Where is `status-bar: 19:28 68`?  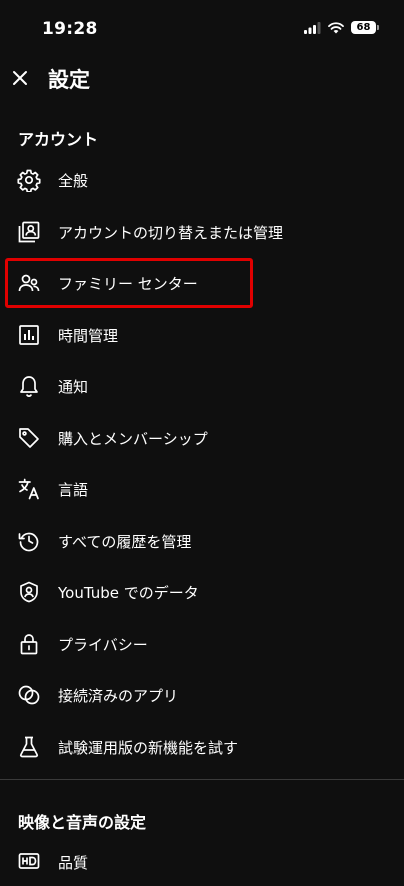 status-bar: 19:28 68 is located at coordinates (202, 30).